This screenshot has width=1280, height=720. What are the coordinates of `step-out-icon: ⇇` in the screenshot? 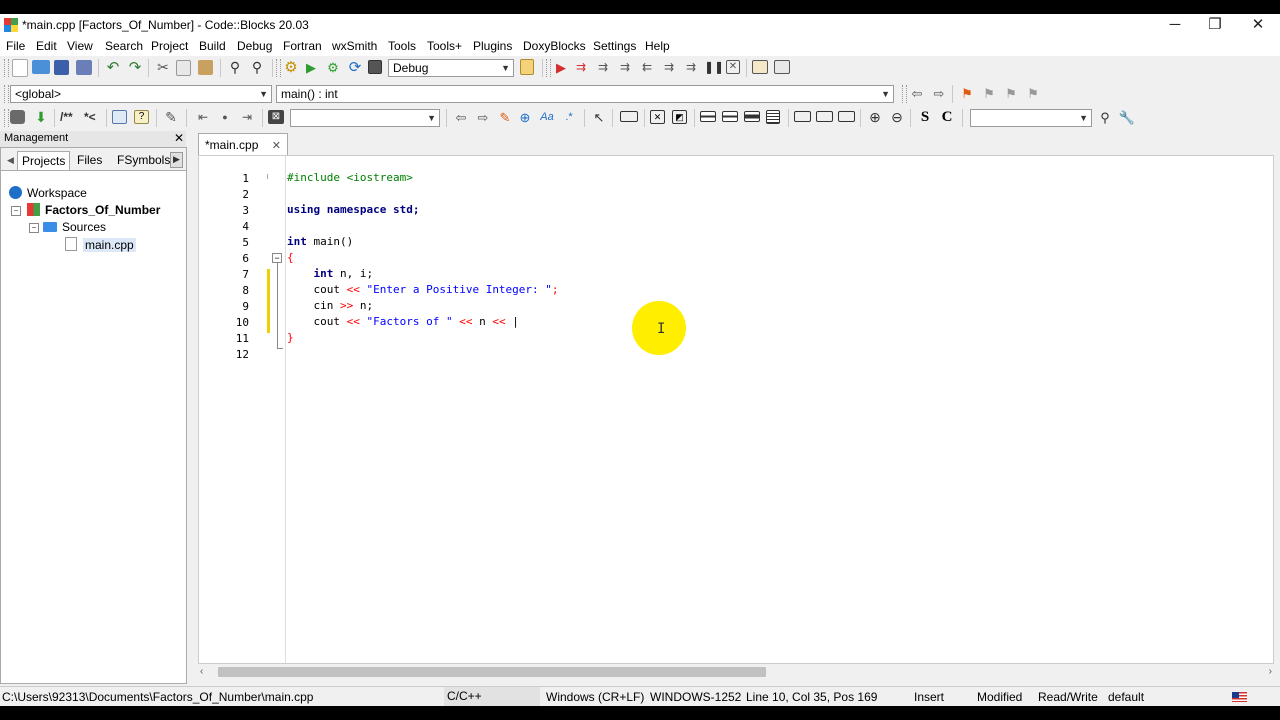 It's located at (647, 68).